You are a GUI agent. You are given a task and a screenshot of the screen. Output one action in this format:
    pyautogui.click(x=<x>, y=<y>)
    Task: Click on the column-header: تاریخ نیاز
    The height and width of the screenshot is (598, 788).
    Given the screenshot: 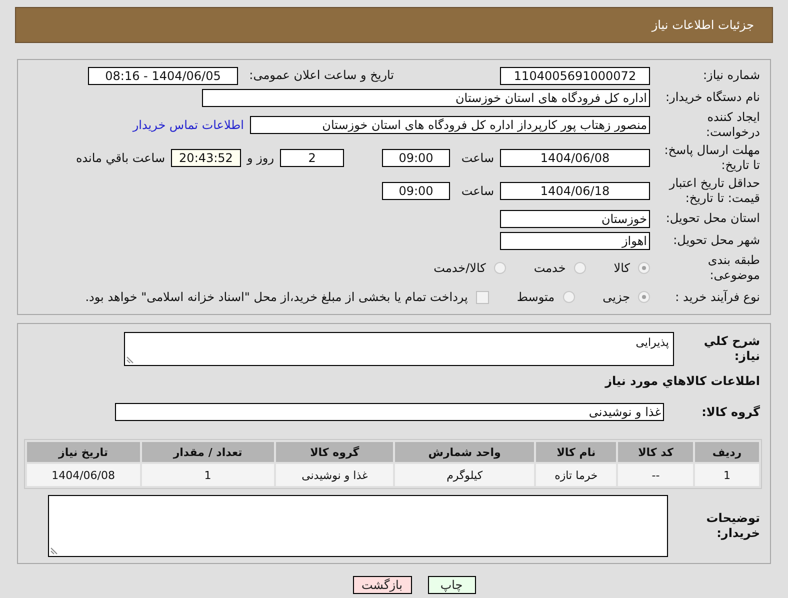 What is the action you would take?
    pyautogui.click(x=83, y=452)
    